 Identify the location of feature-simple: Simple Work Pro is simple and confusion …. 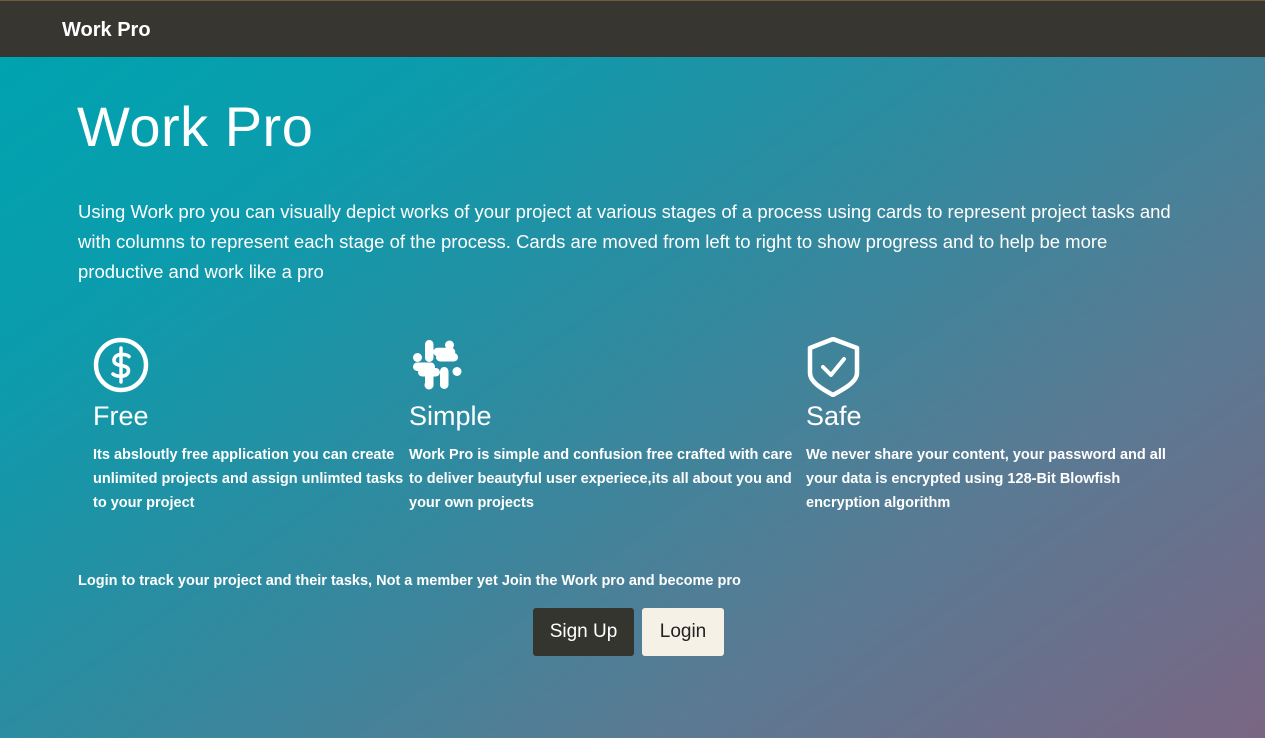
(600, 424).